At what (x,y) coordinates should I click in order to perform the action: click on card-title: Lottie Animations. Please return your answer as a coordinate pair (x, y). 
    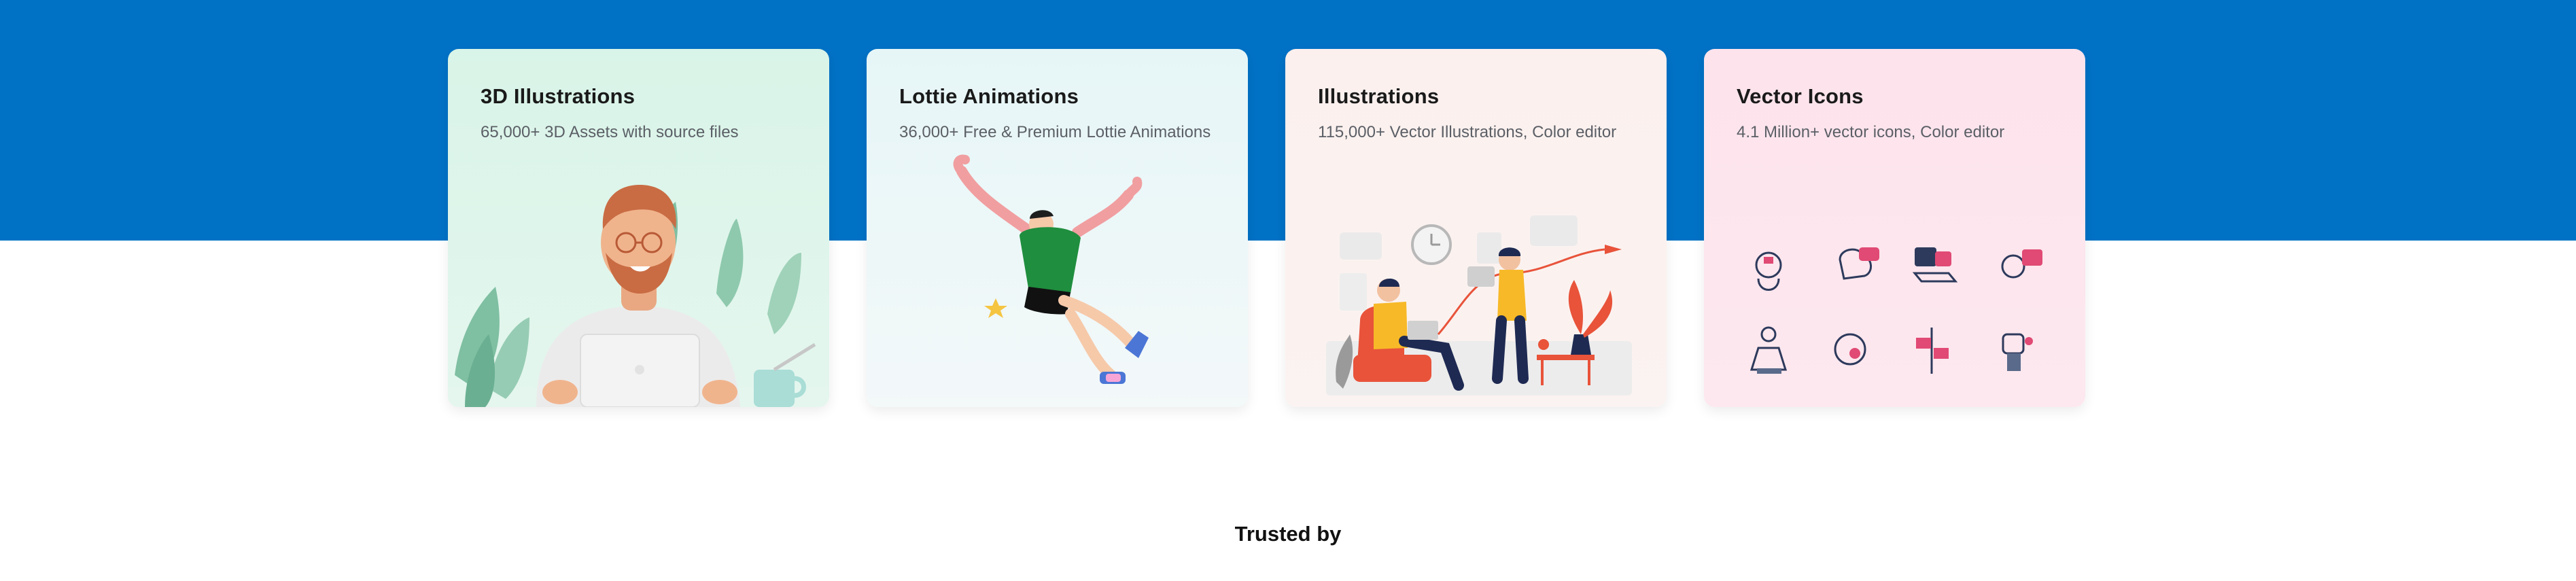
    Looking at the image, I should click on (989, 96).